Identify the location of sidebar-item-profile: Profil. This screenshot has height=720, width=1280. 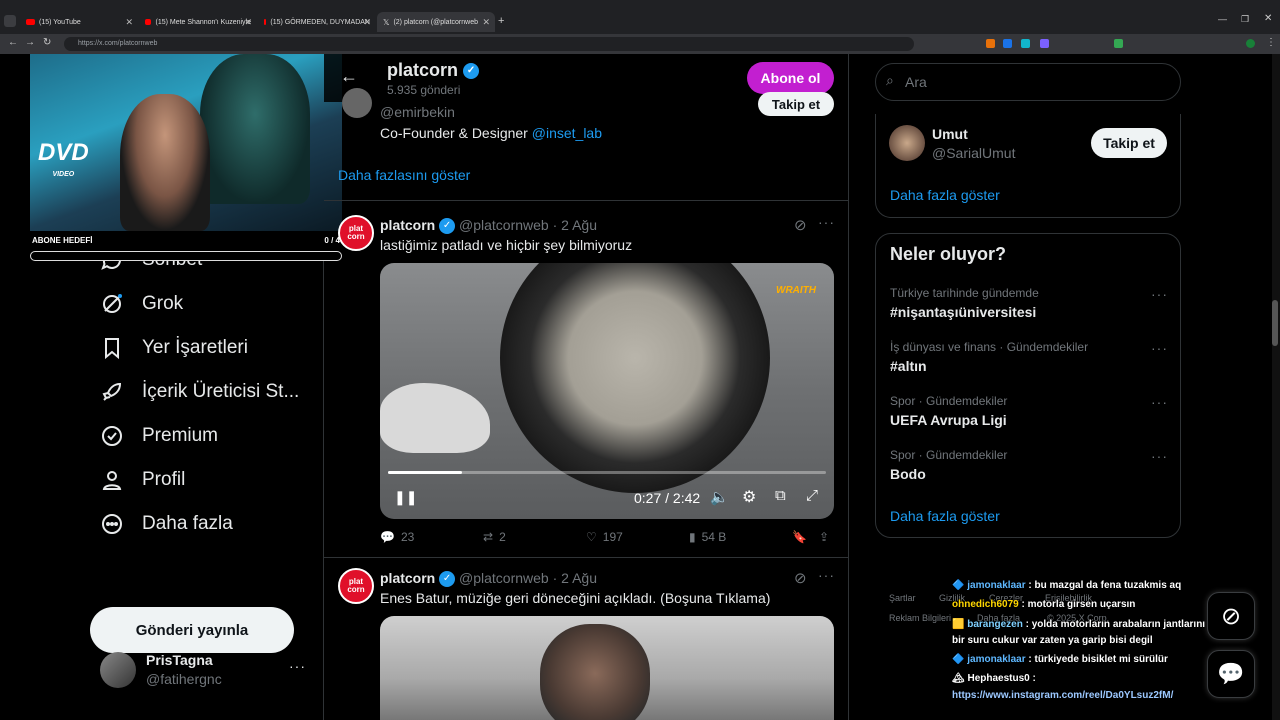
(142, 480).